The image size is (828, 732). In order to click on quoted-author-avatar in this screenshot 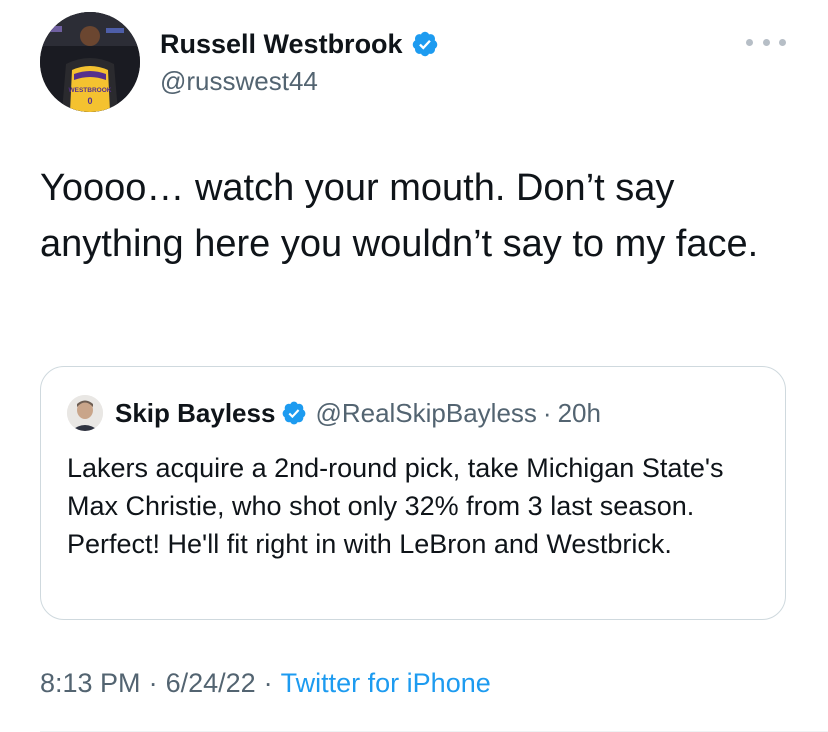, I will do `click(85, 413)`.